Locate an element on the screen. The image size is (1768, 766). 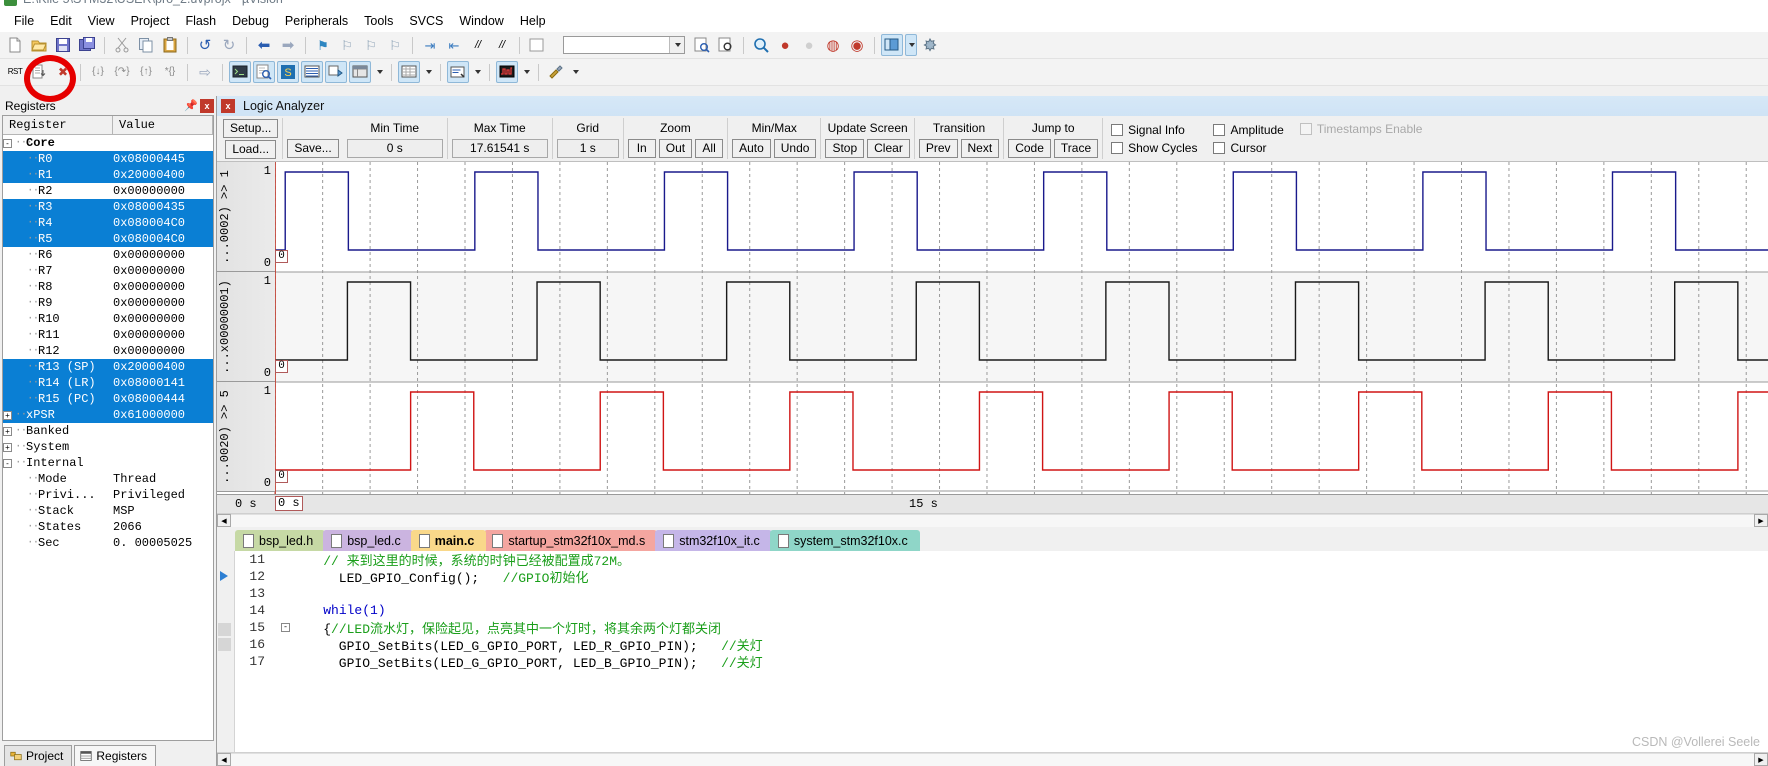
code-line: 12 LED_GPIO_Config(); //GPIO初始化 is located at coordinates (1001, 577).